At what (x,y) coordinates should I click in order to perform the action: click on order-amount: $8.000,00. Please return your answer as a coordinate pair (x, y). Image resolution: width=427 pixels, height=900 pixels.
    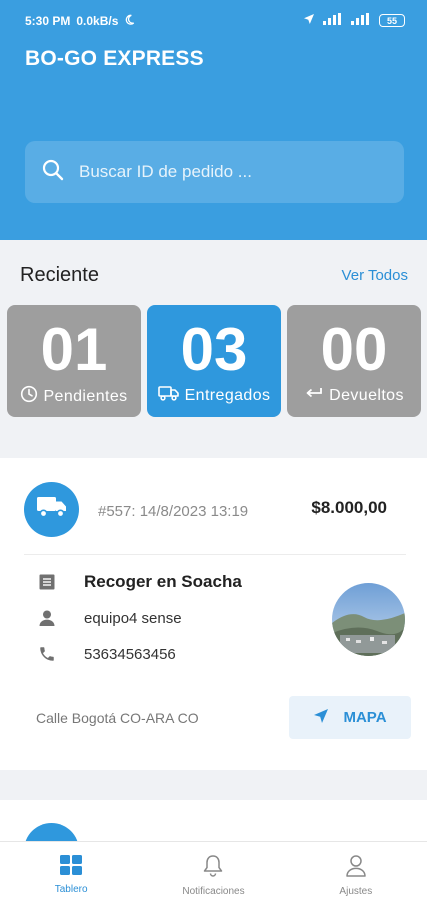
    Looking at the image, I should click on (349, 507).